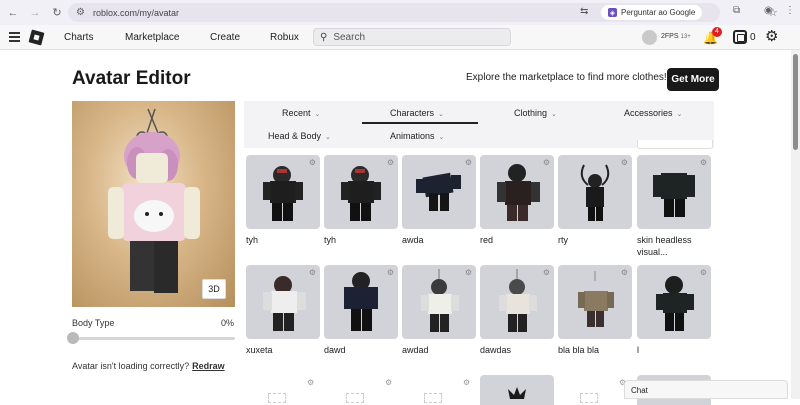 This screenshot has width=800, height=405. I want to click on character-card: ⚙ dawdas, so click(517, 310).